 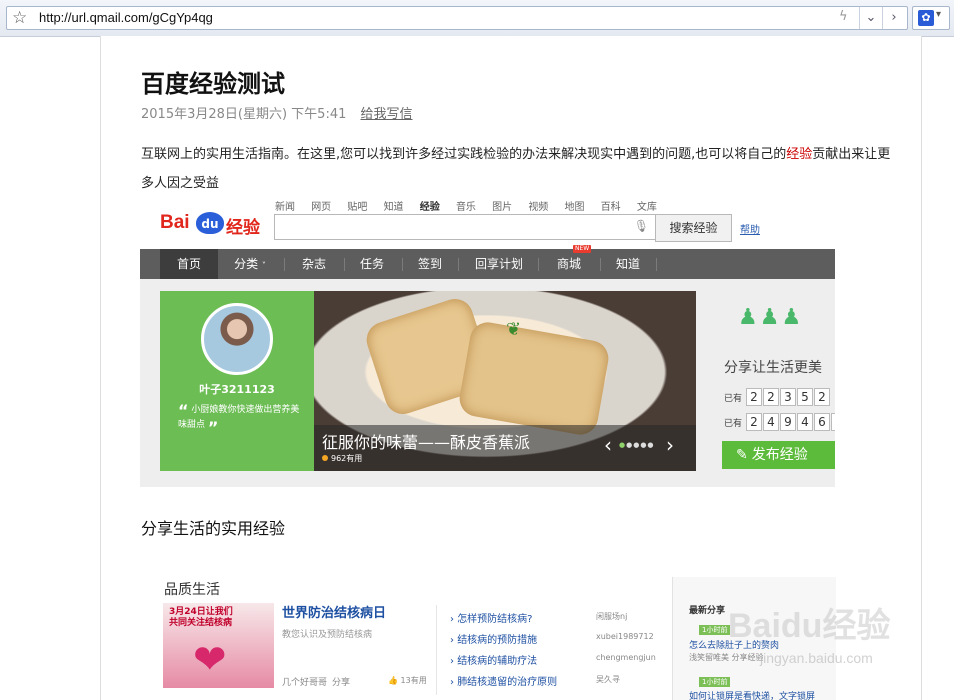 What do you see at coordinates (939, 14) in the screenshot?
I see `caret-down-icon: ▾` at bounding box center [939, 14].